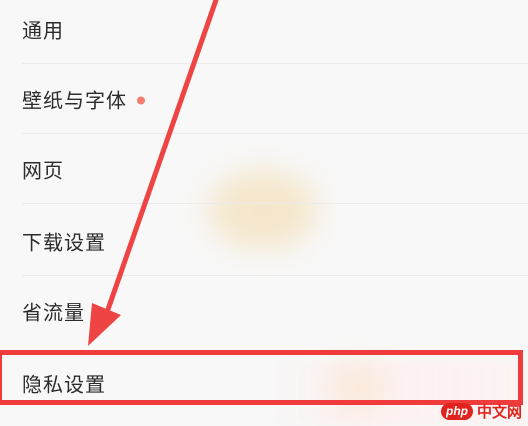 This screenshot has width=528, height=426. Describe the element at coordinates (64, 242) in the screenshot. I see `settings-item-label: 下载设置` at that location.